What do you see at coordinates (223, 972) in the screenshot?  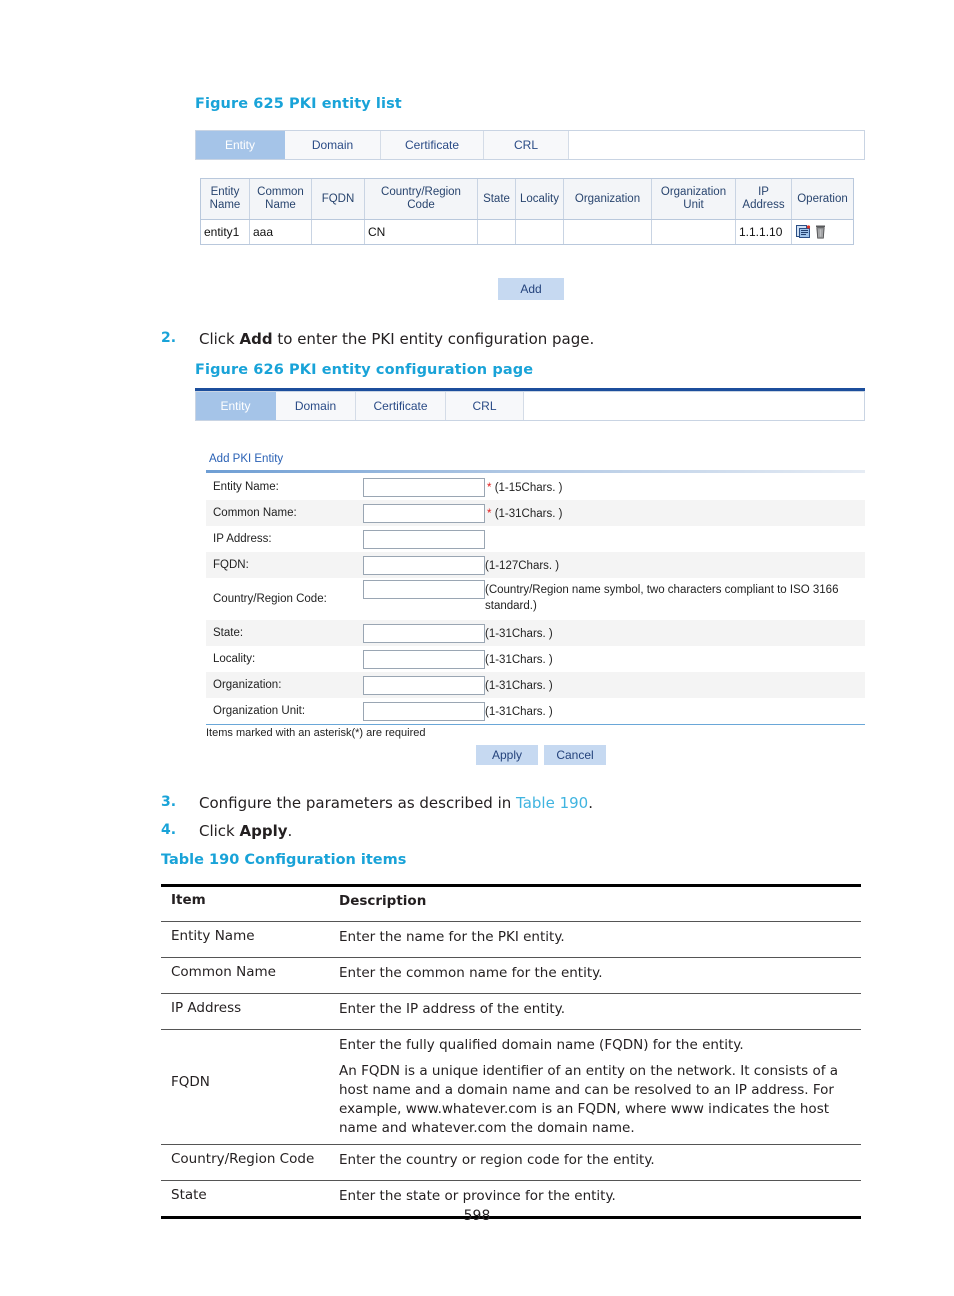 I see `td-item-common-name: Common Name` at bounding box center [223, 972].